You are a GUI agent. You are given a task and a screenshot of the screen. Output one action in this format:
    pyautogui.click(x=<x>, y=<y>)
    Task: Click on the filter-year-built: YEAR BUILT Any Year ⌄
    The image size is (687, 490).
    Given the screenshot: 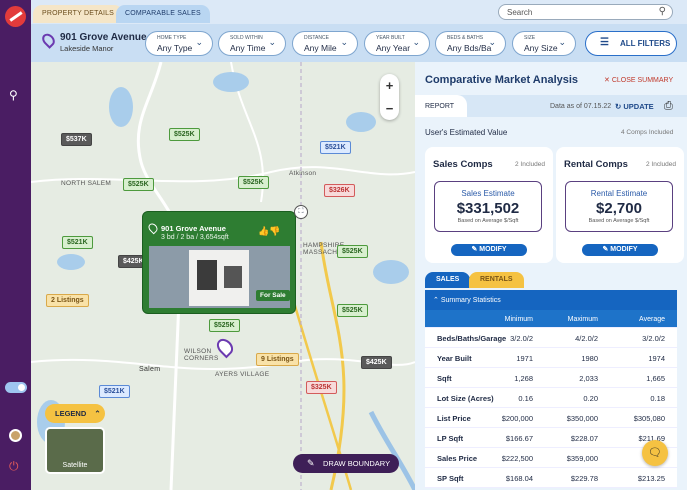 What is the action you would take?
    pyautogui.click(x=397, y=43)
    